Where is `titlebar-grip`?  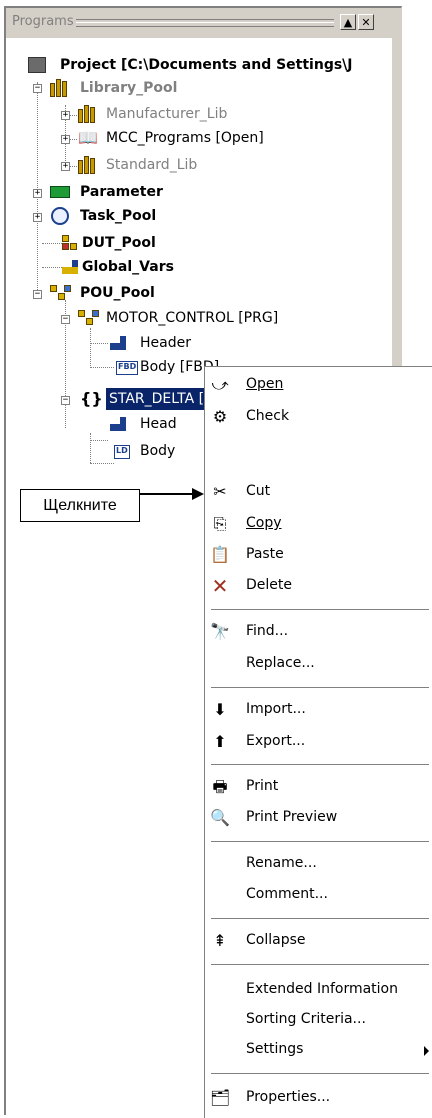
titlebar-grip is located at coordinates (205, 23).